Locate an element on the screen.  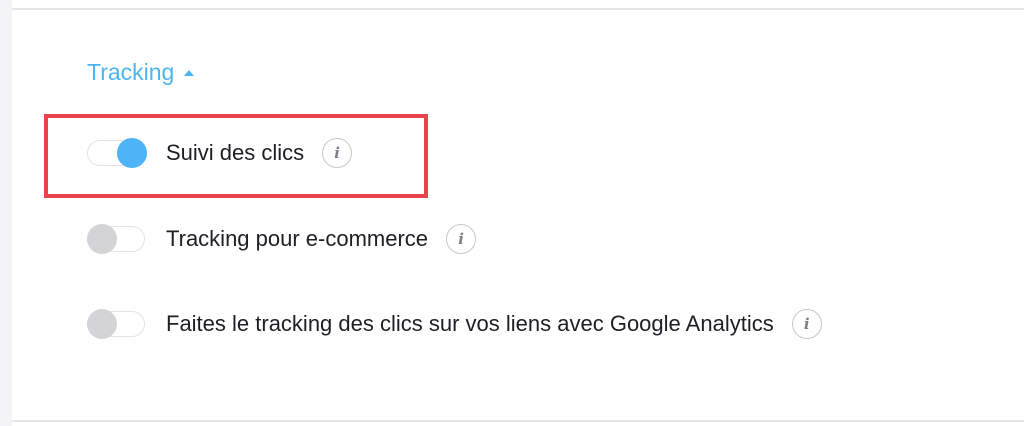
top-divider is located at coordinates (518, 9).